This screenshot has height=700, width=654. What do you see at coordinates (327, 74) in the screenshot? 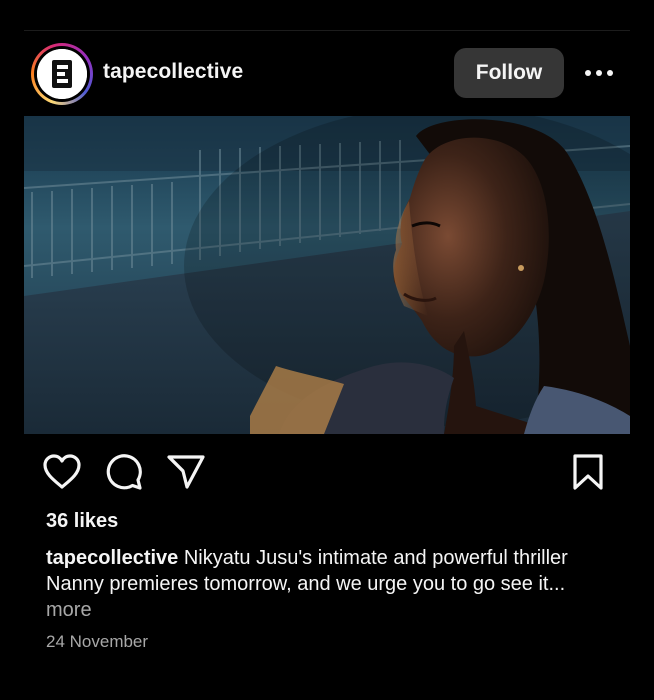
I see `post-header: tapecollective Follow` at bounding box center [327, 74].